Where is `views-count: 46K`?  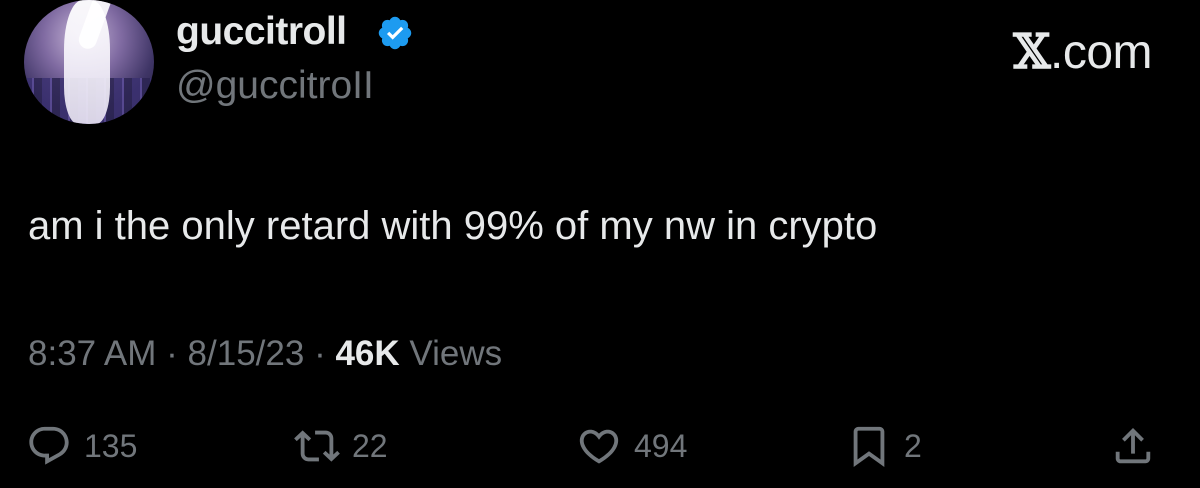 views-count: 46K is located at coordinates (367, 353).